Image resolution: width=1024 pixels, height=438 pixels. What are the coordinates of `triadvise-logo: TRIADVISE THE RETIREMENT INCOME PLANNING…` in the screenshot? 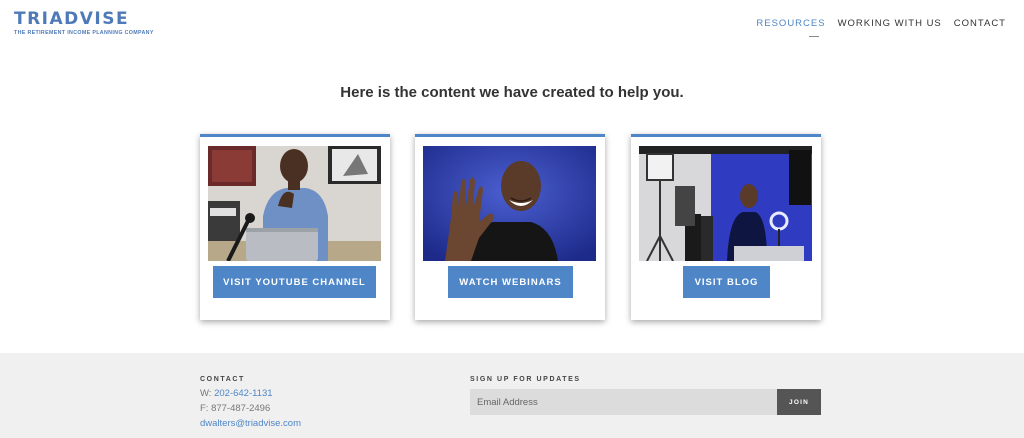 It's located at (84, 23).